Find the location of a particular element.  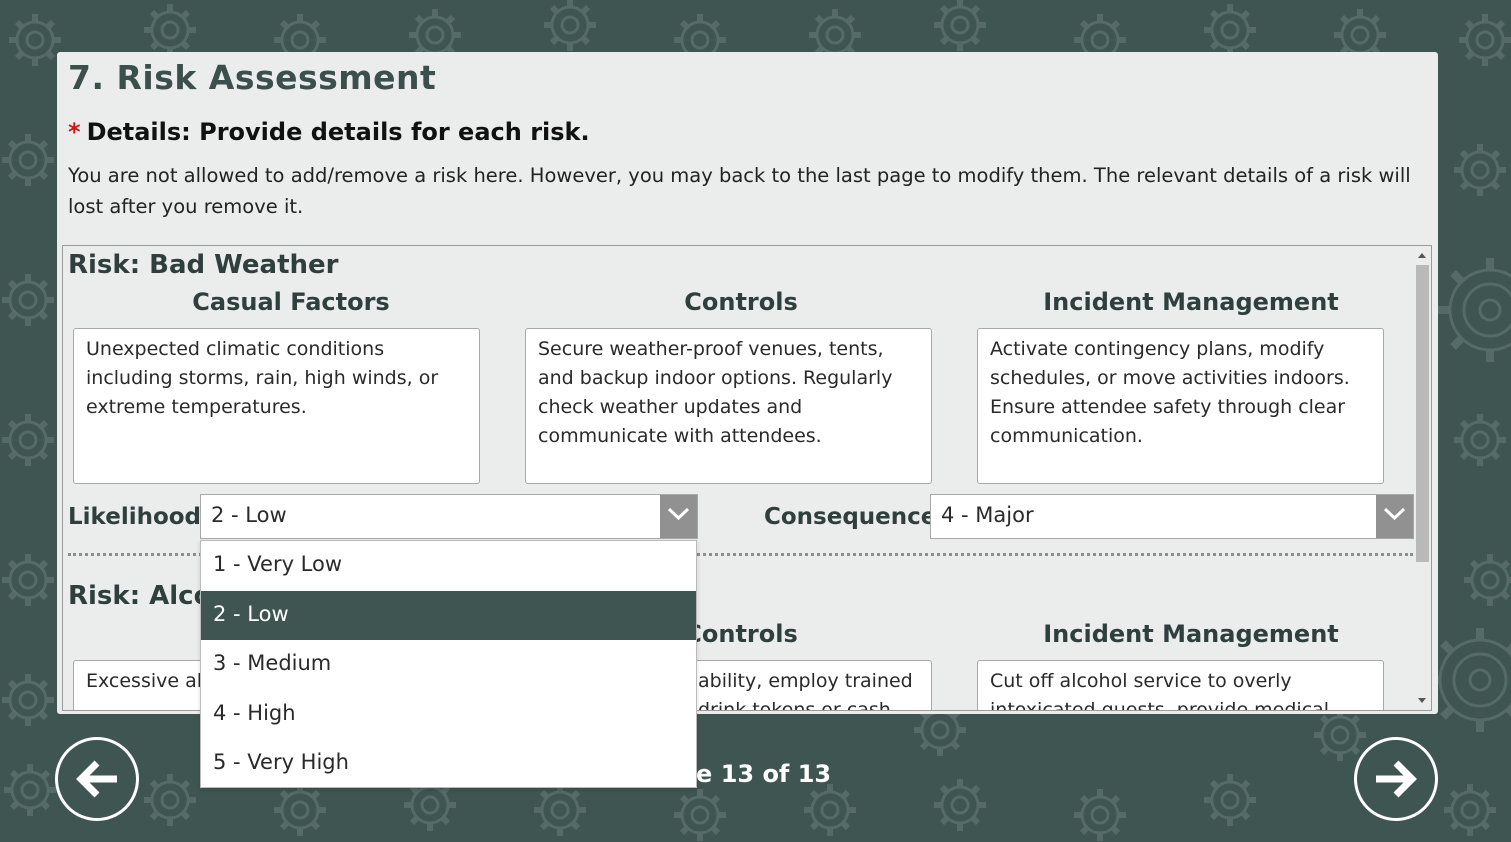

likelihood-option: 1 - Very Low is located at coordinates (448, 566).